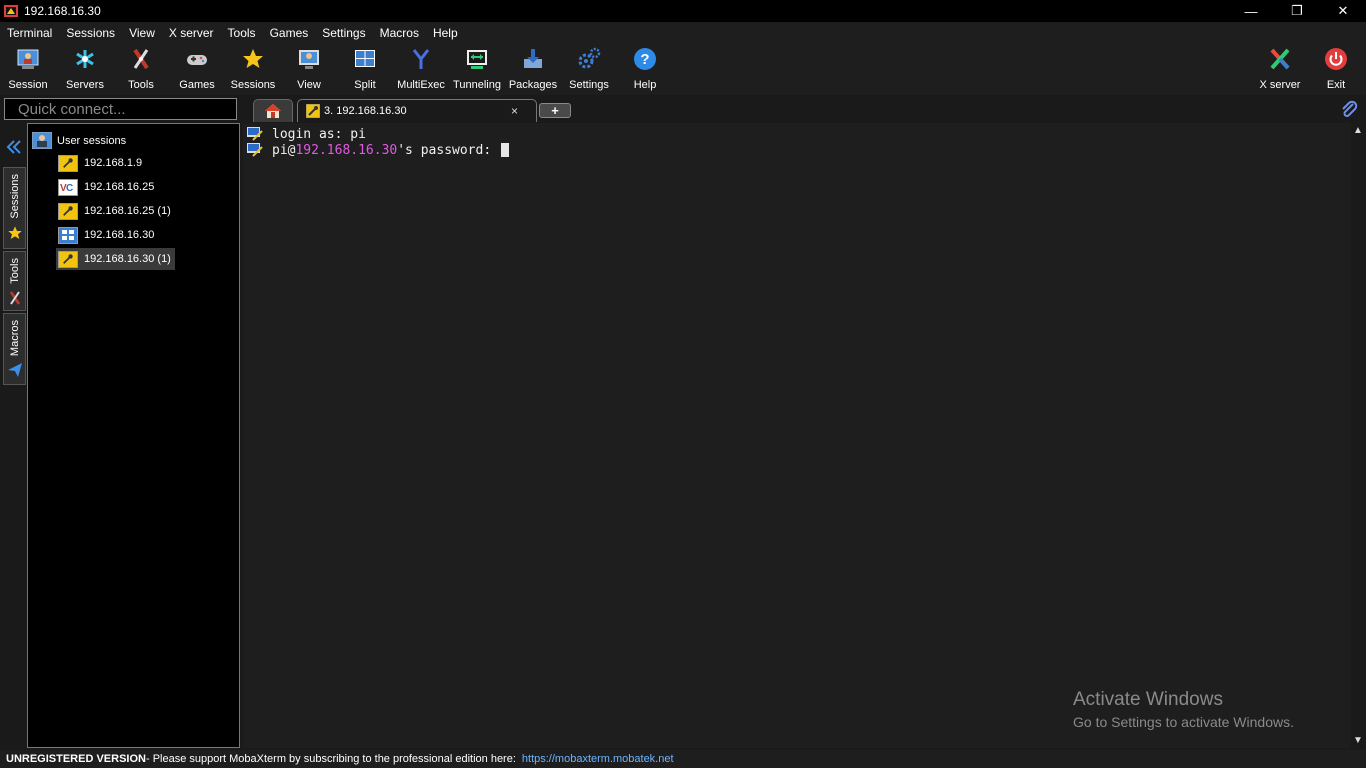  I want to click on home-icon, so click(273, 111).